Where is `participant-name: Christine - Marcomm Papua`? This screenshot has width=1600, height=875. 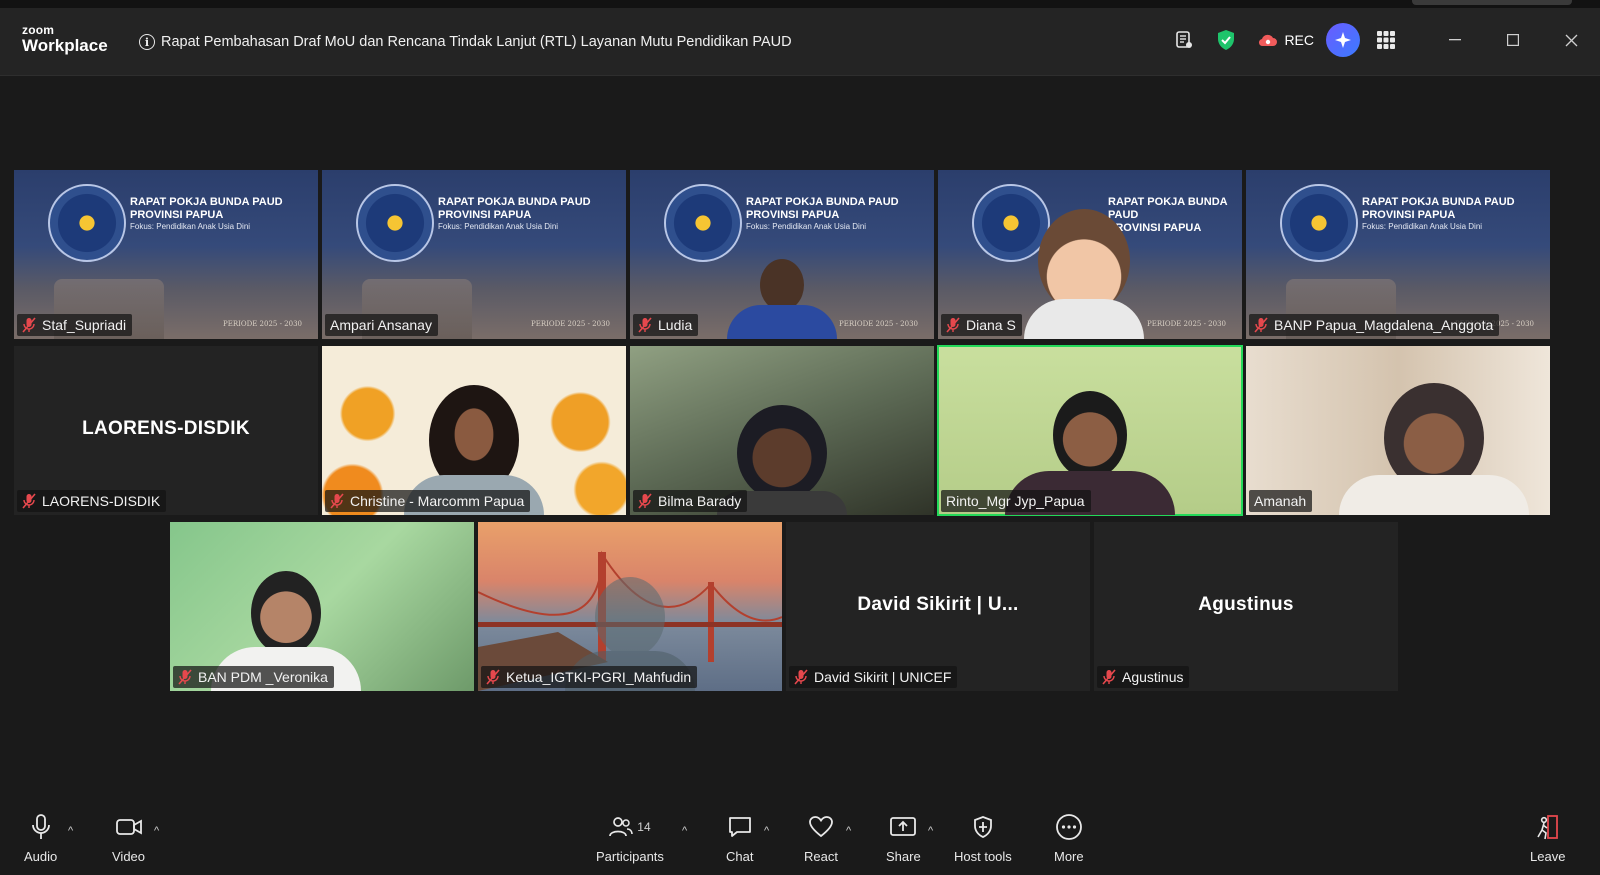
participant-name: Christine - Marcomm Papua is located at coordinates (437, 501).